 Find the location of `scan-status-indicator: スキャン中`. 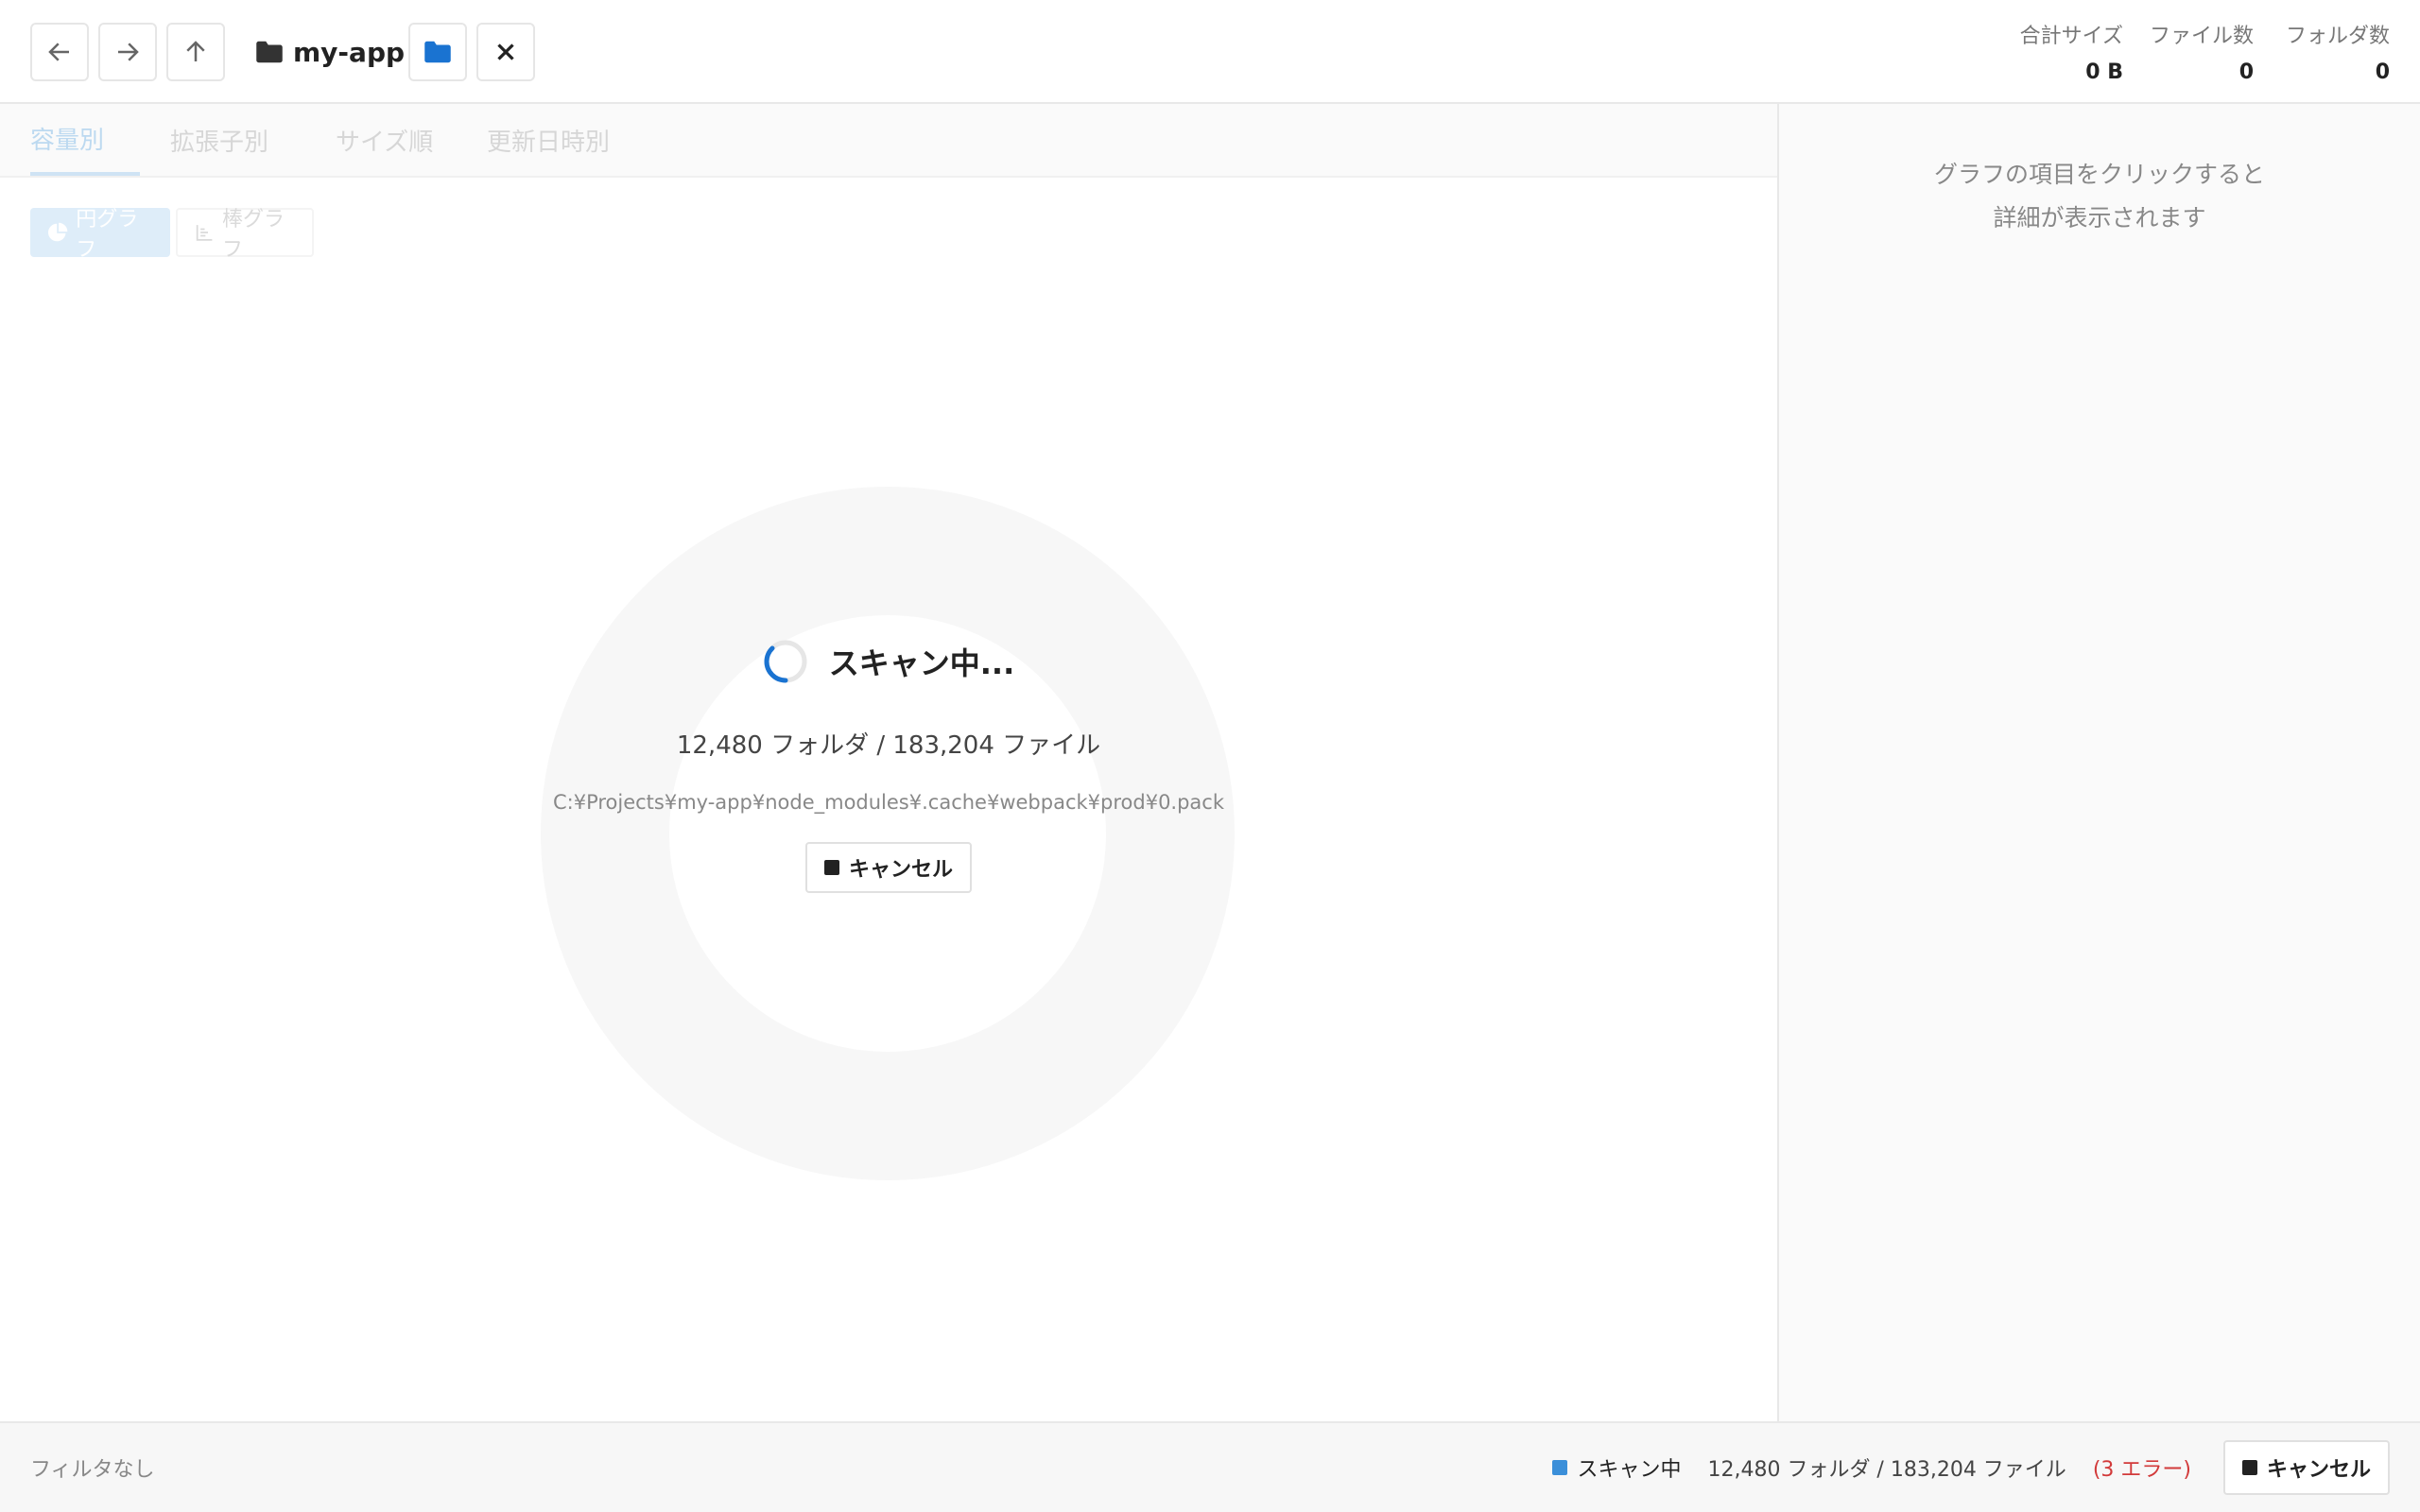

scan-status-indicator: スキャン中 is located at coordinates (1616, 1467).